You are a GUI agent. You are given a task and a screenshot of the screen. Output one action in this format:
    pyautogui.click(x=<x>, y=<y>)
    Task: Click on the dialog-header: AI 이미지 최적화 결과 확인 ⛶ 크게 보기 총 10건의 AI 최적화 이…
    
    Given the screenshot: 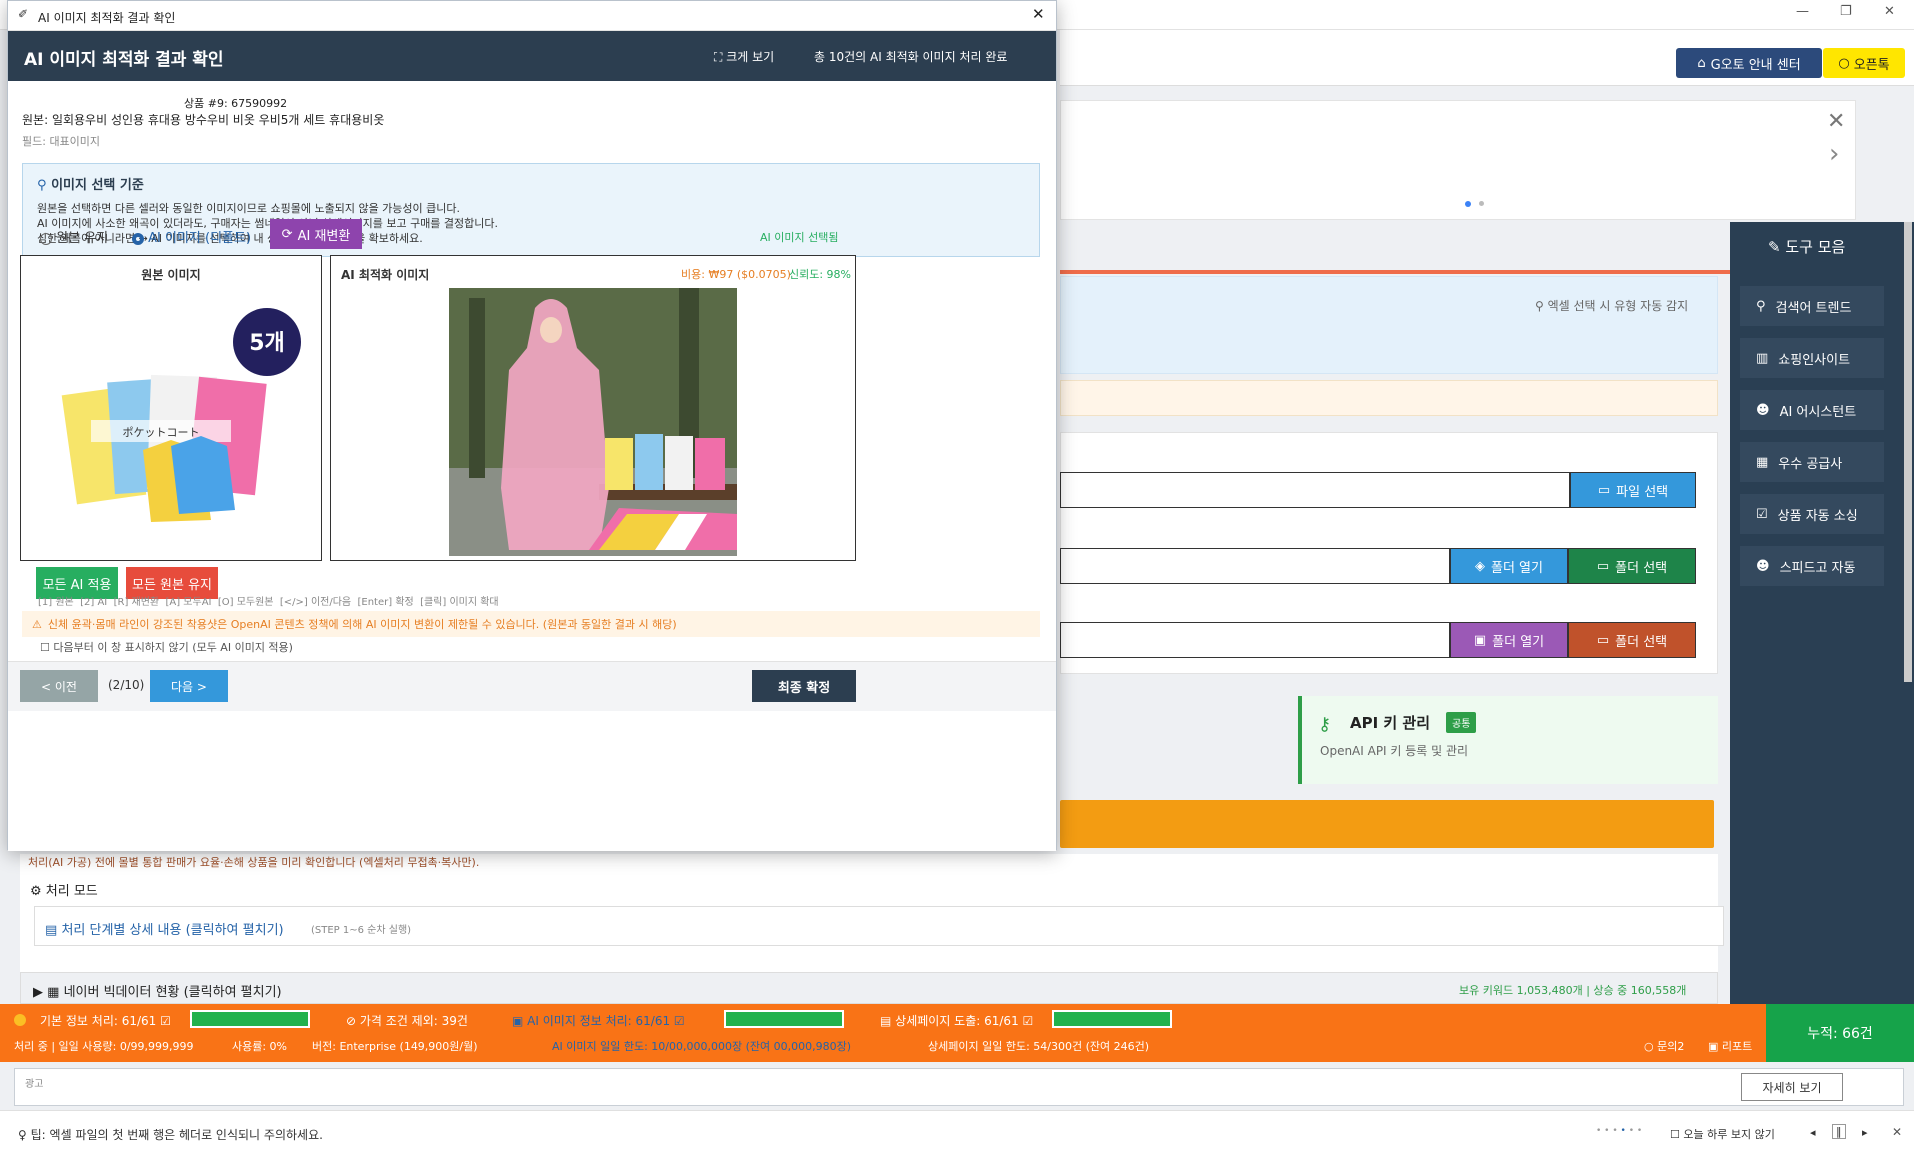 What is the action you would take?
    pyautogui.click(x=532, y=56)
    